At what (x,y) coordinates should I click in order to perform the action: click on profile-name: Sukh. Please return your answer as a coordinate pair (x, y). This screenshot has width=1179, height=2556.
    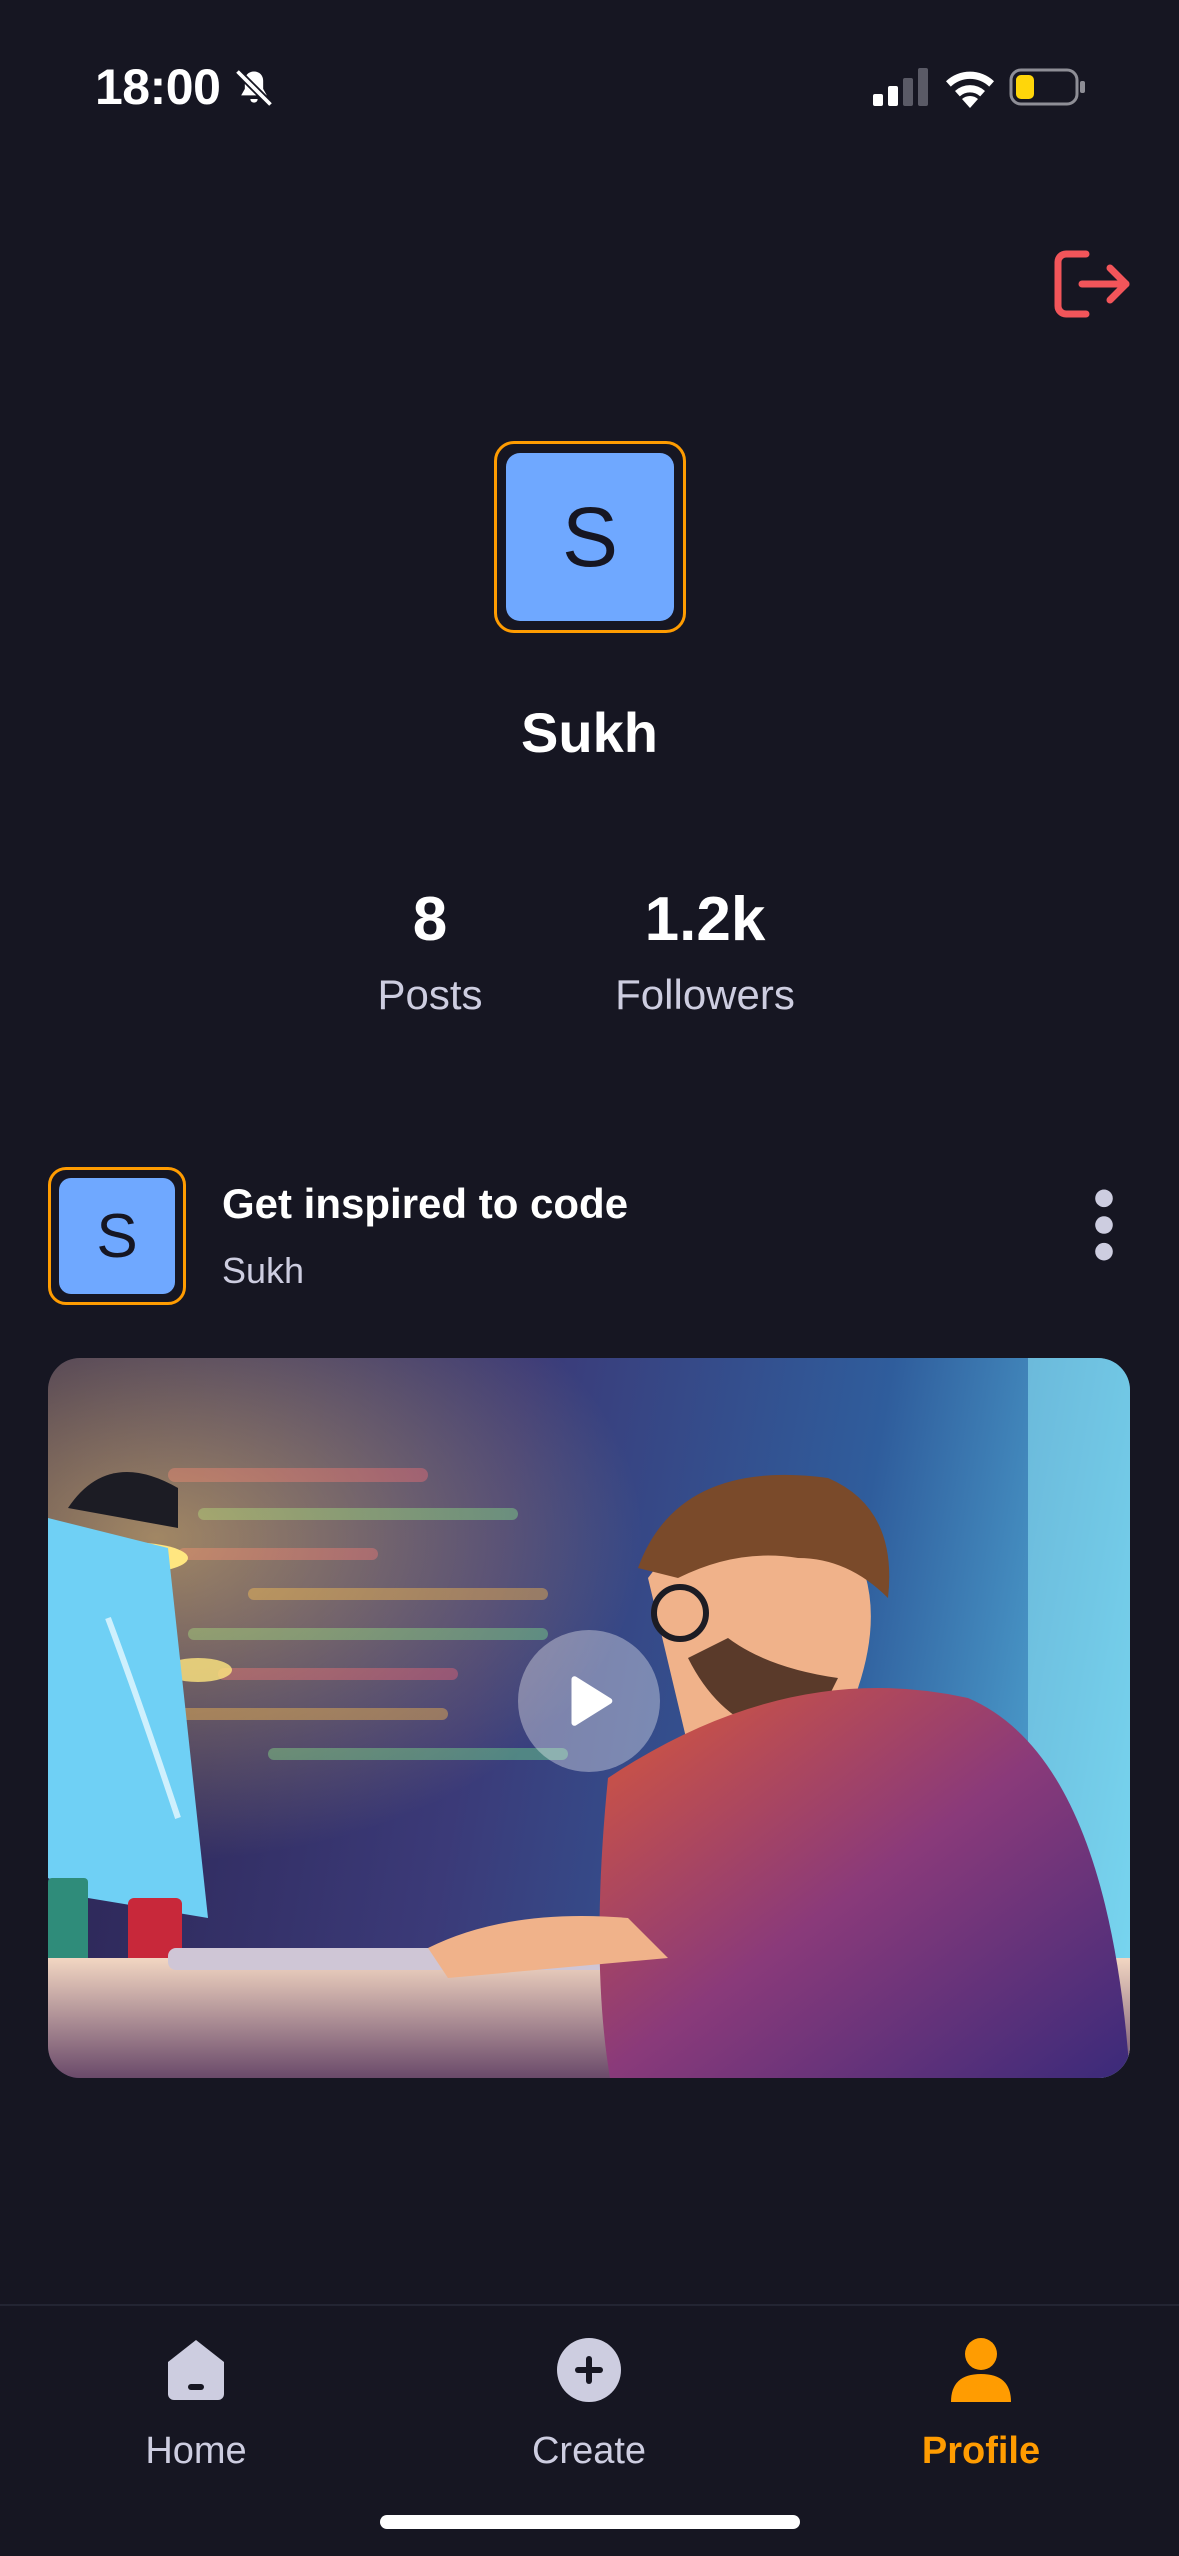
    Looking at the image, I should click on (589, 732).